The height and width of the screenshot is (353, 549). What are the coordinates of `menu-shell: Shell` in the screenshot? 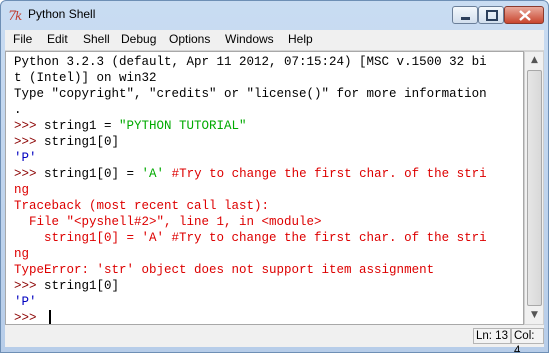 It's located at (96, 39).